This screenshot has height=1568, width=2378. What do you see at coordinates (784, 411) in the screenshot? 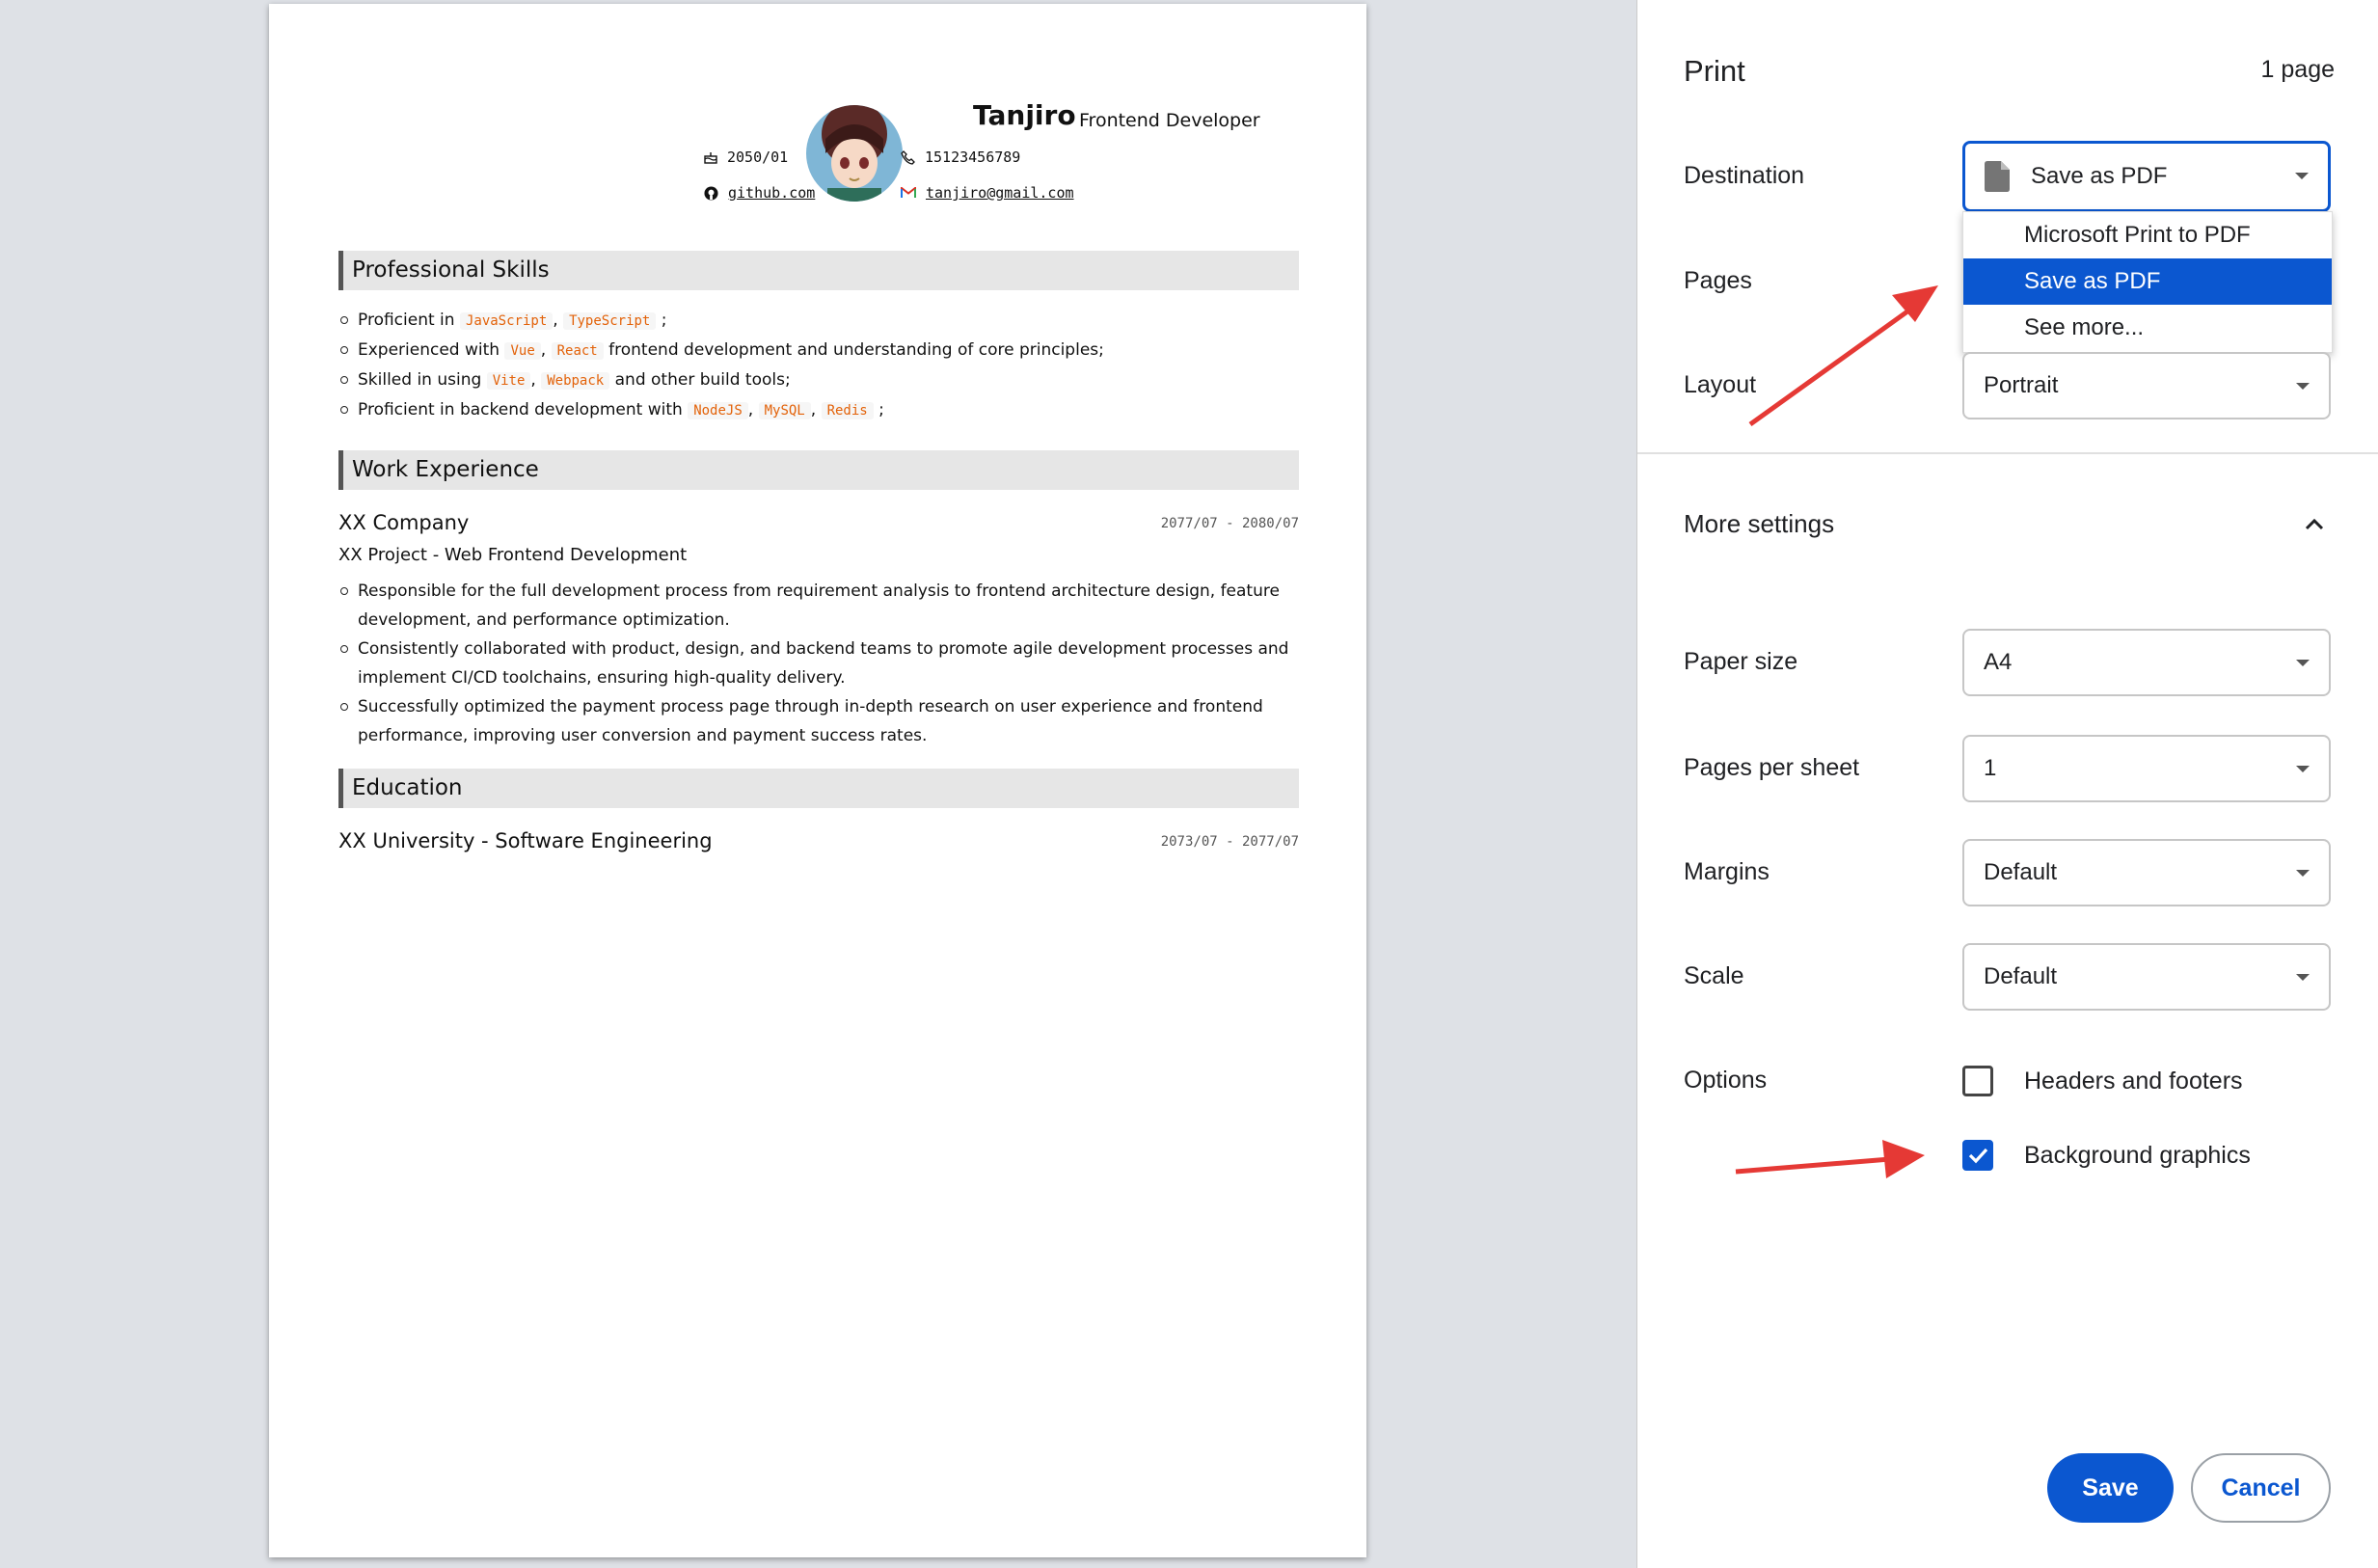
I see `code-tag: MySQL` at bounding box center [784, 411].